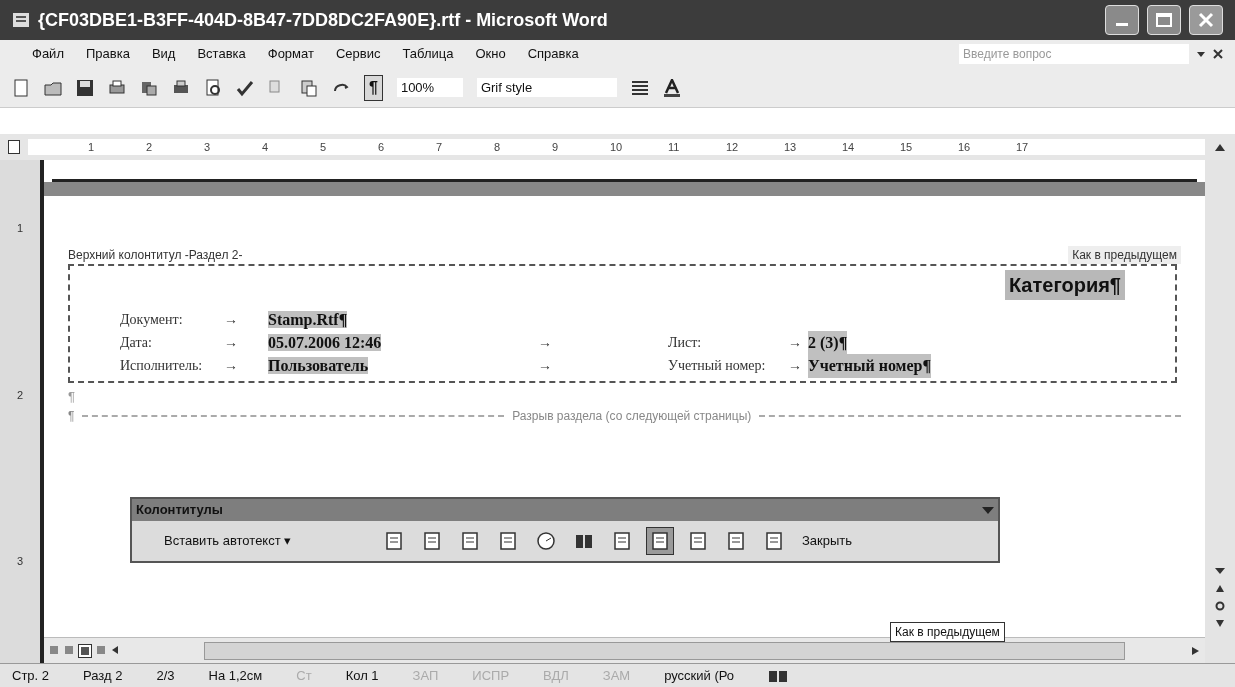  I want to click on menu-item: Сервис, so click(358, 54).